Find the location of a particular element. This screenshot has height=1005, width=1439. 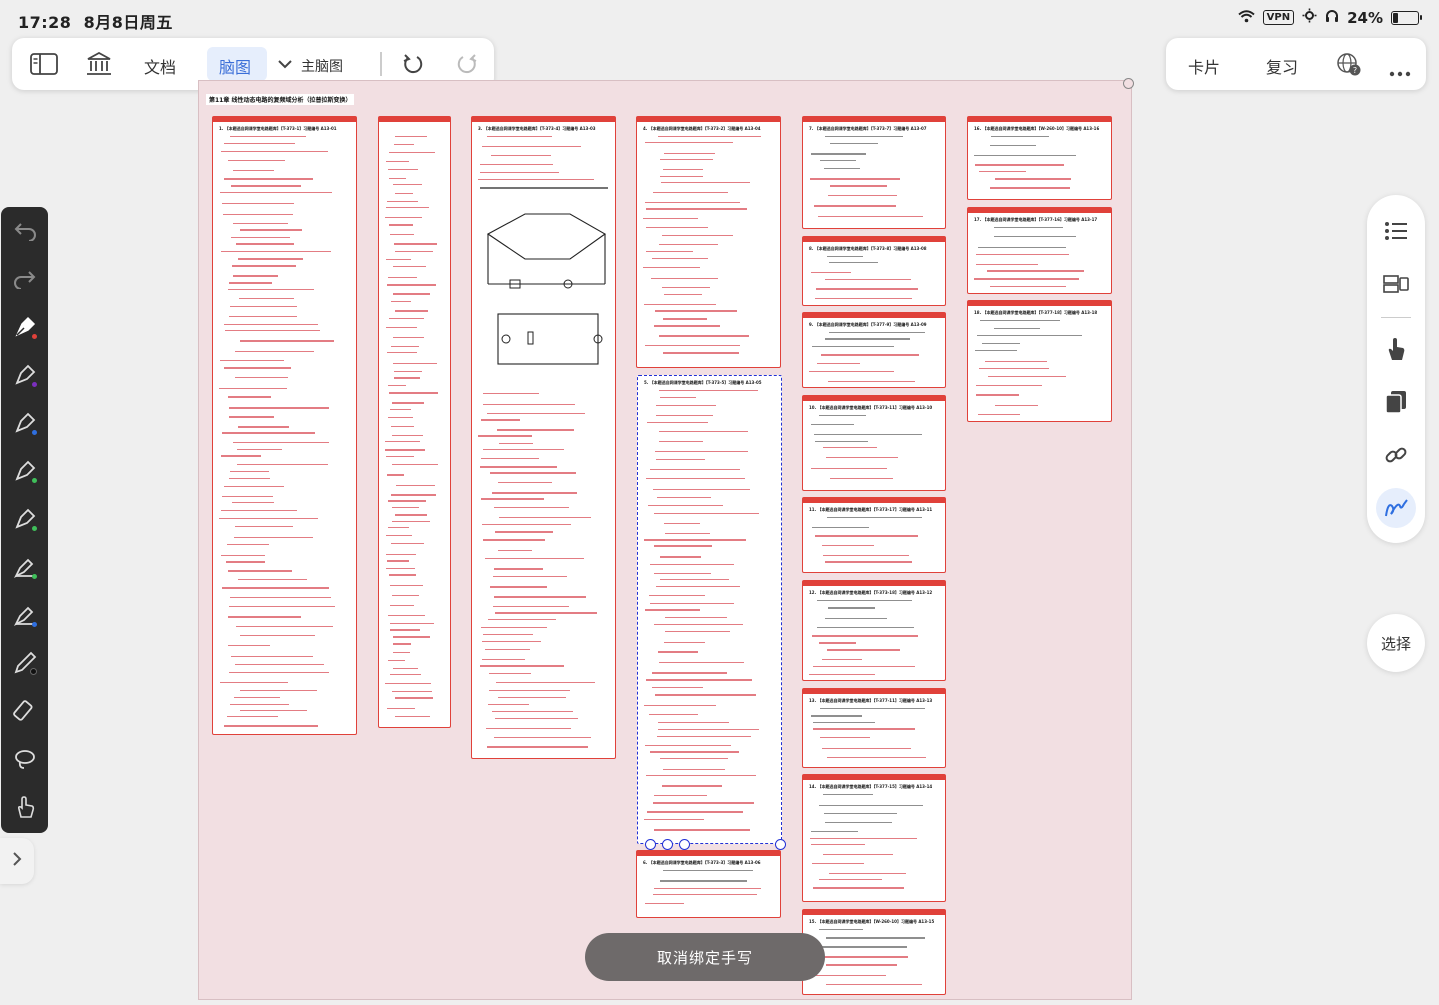

hand-pointer-icon is located at coordinates (1396, 349).